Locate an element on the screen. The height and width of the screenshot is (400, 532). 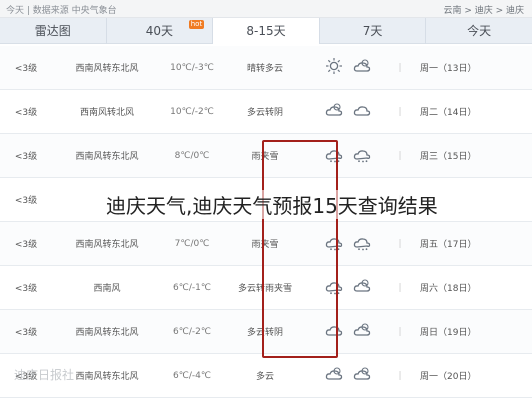
data-source-label: 今天 | 数据来源 中央气象台 is located at coordinates (61, 11).